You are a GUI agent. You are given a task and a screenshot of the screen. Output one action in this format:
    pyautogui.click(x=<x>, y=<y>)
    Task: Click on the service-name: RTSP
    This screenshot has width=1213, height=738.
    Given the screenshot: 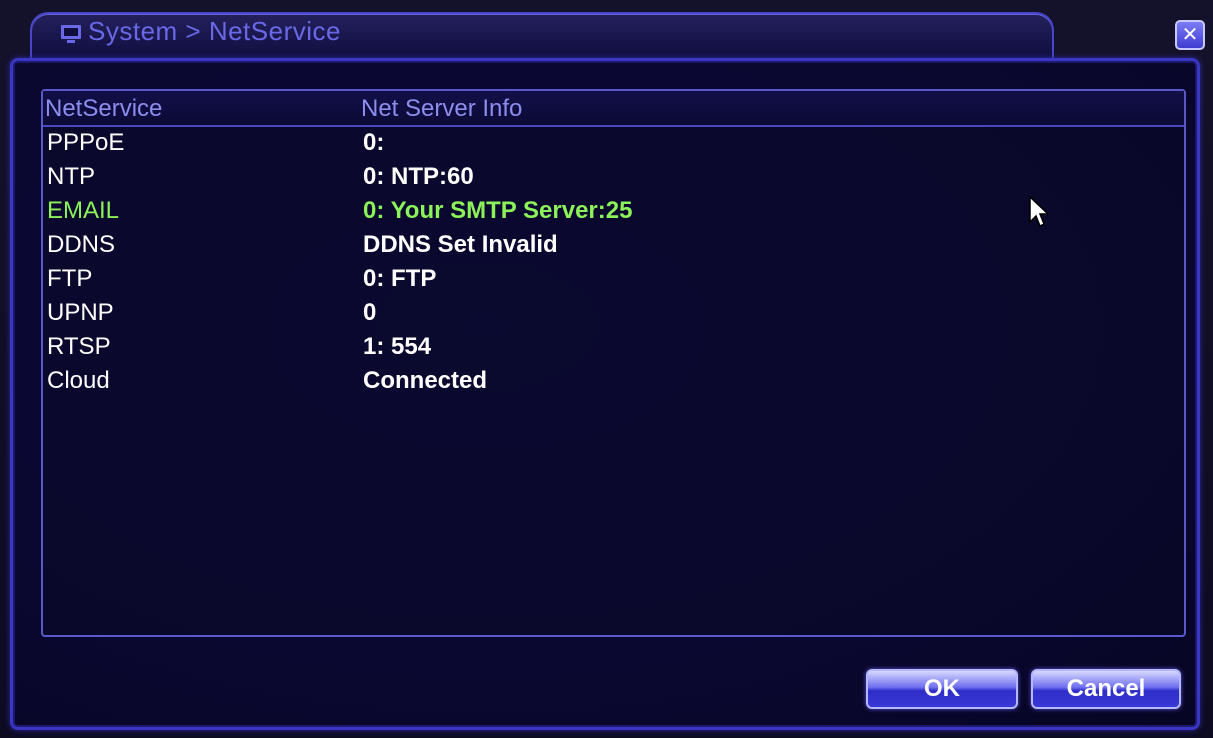 What is the action you would take?
    pyautogui.click(x=79, y=346)
    